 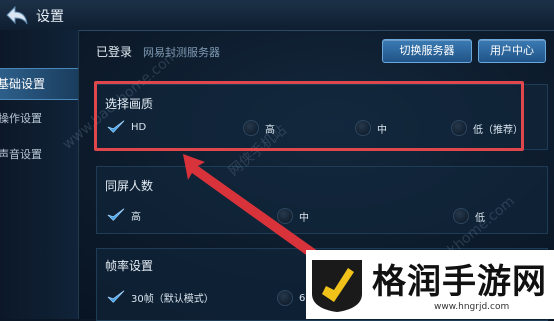 What do you see at coordinates (129, 266) in the screenshot?
I see `frame-rate-title: 帧率设置` at bounding box center [129, 266].